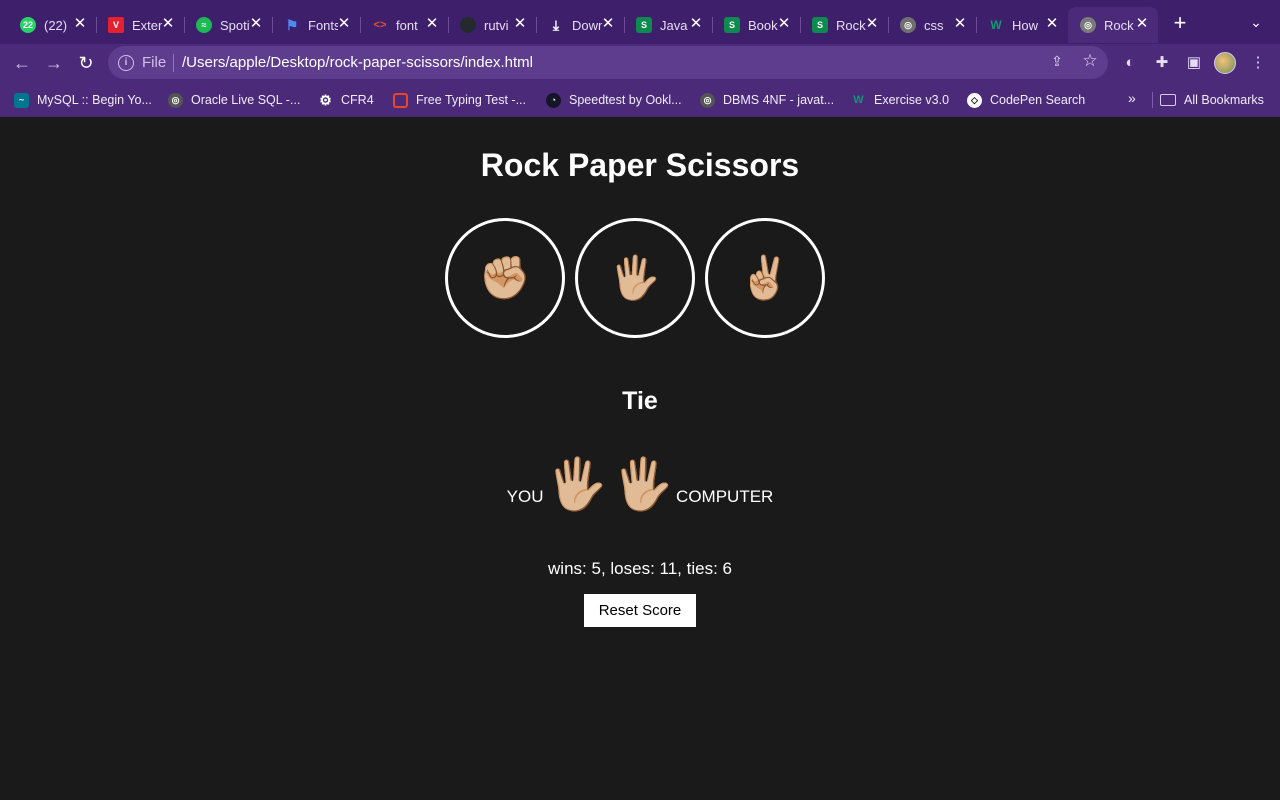 Image resolution: width=1280 pixels, height=800 pixels. Describe the element at coordinates (1162, 63) in the screenshot. I see `puzzle-icon: ✚` at that location.